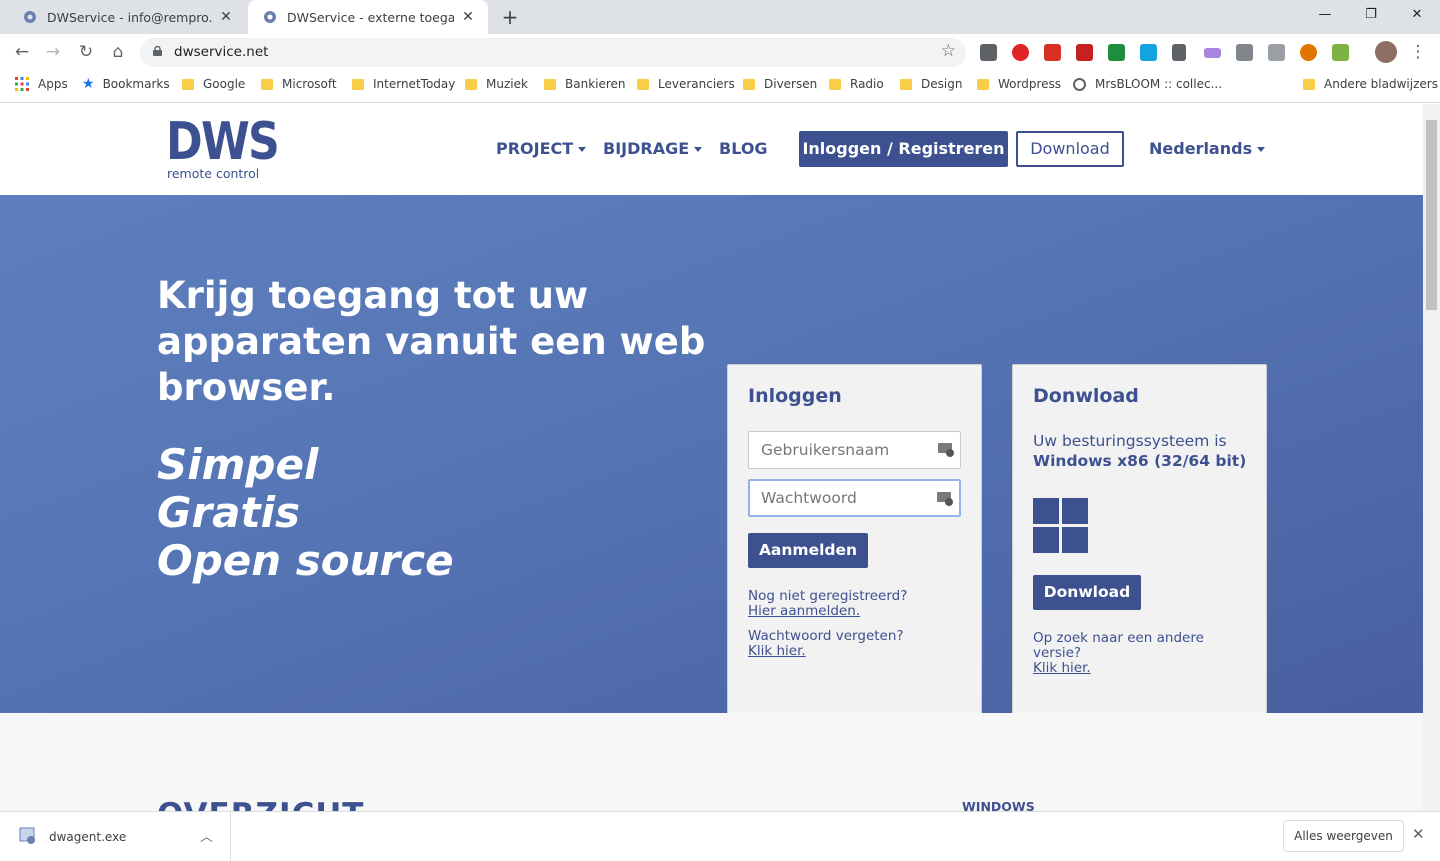 This screenshot has height=861, width=1440. What do you see at coordinates (309, 84) in the screenshot?
I see `bookmark-label: Microsoft` at bounding box center [309, 84].